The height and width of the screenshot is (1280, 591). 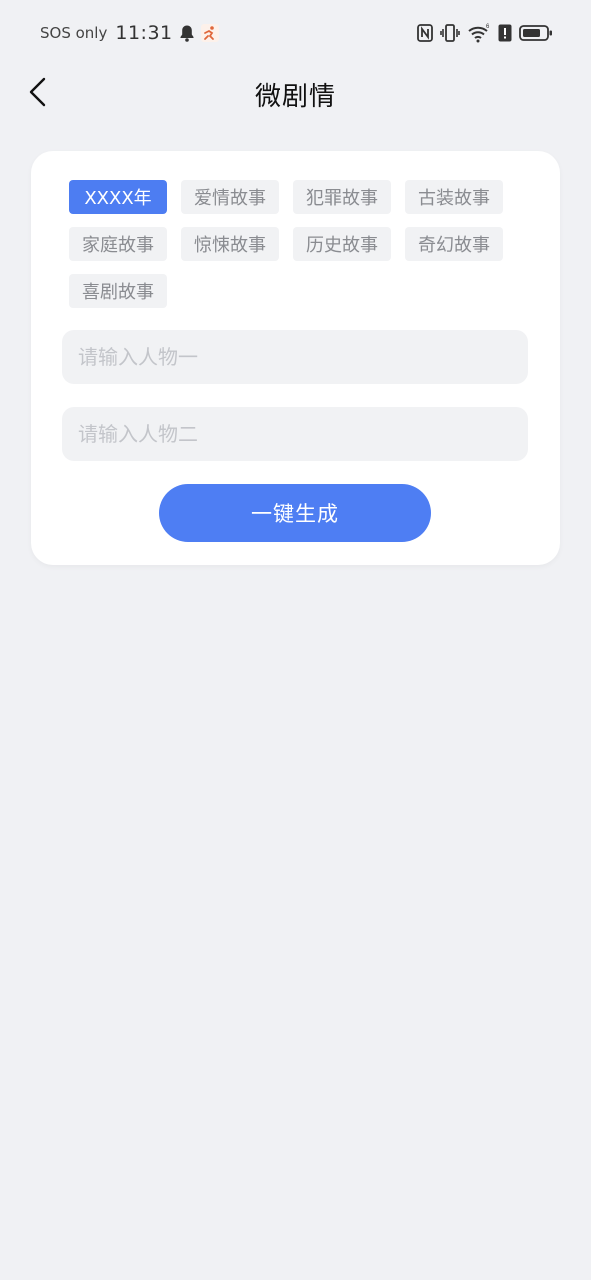 What do you see at coordinates (230, 197) in the screenshot?
I see `genre-tag: 爱情故事` at bounding box center [230, 197].